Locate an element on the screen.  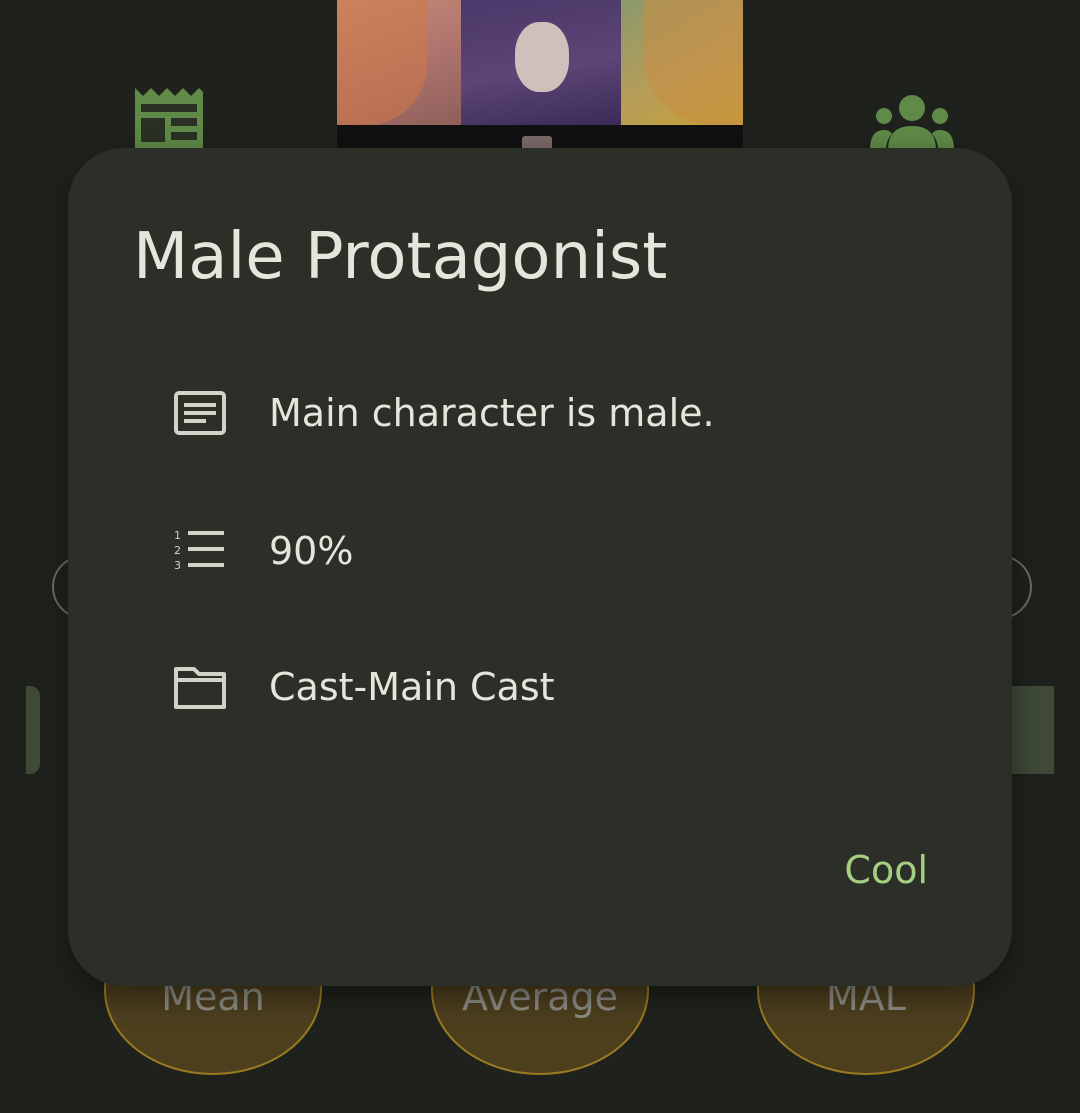
category-row: Cast-Main Cast is located at coordinates (363, 687).